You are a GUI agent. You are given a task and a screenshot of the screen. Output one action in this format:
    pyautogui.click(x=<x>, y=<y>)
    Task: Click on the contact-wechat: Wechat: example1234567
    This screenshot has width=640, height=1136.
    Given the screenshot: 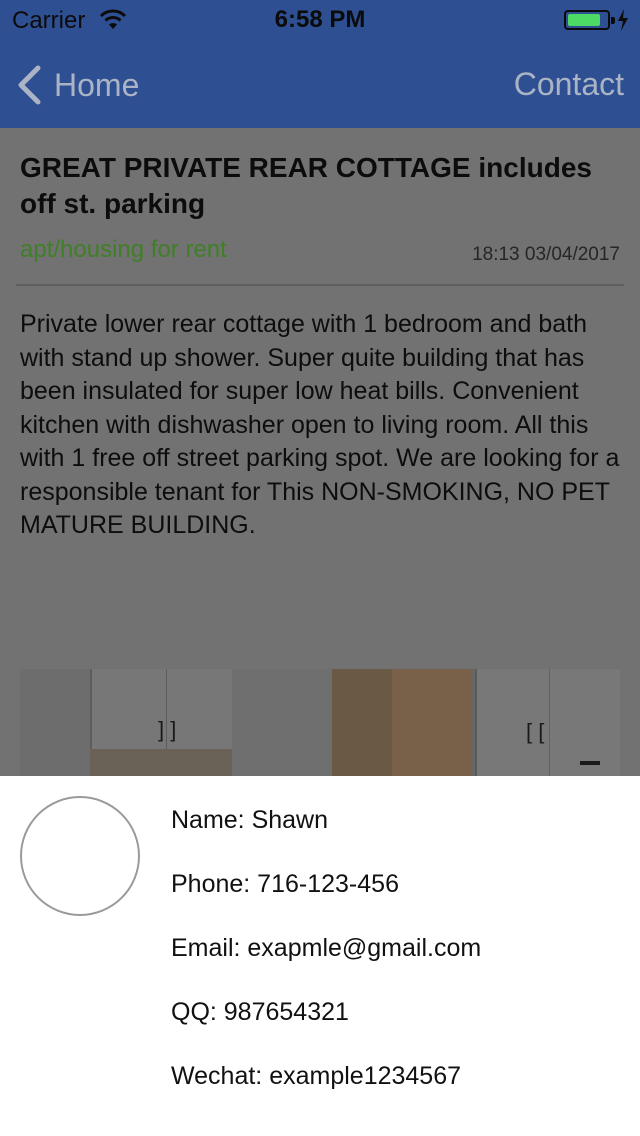 What is the action you would take?
    pyautogui.click(x=316, y=1076)
    